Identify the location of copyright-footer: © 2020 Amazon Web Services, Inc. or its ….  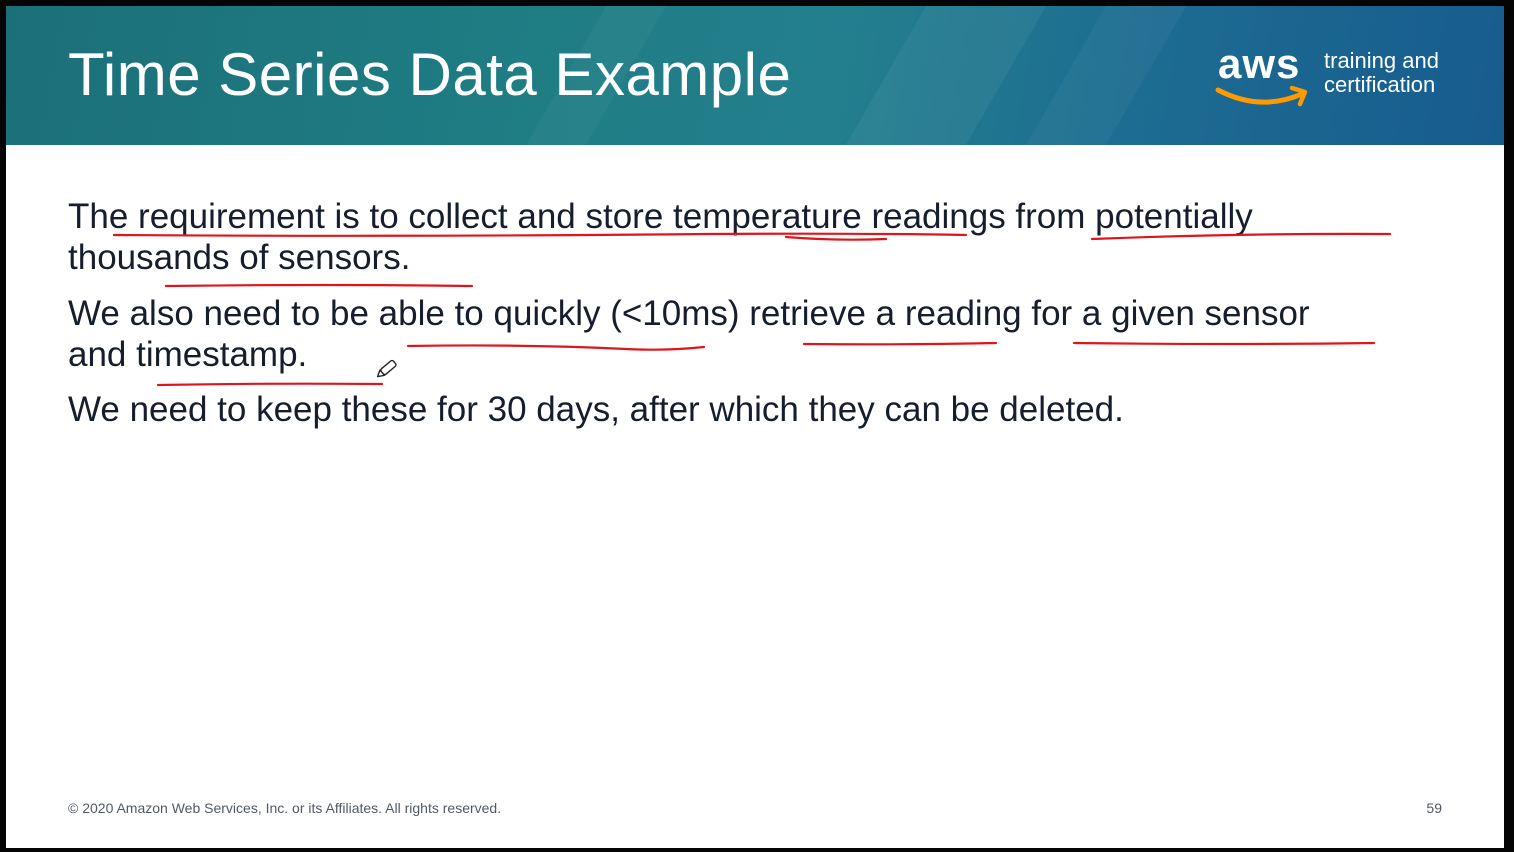
(285, 808).